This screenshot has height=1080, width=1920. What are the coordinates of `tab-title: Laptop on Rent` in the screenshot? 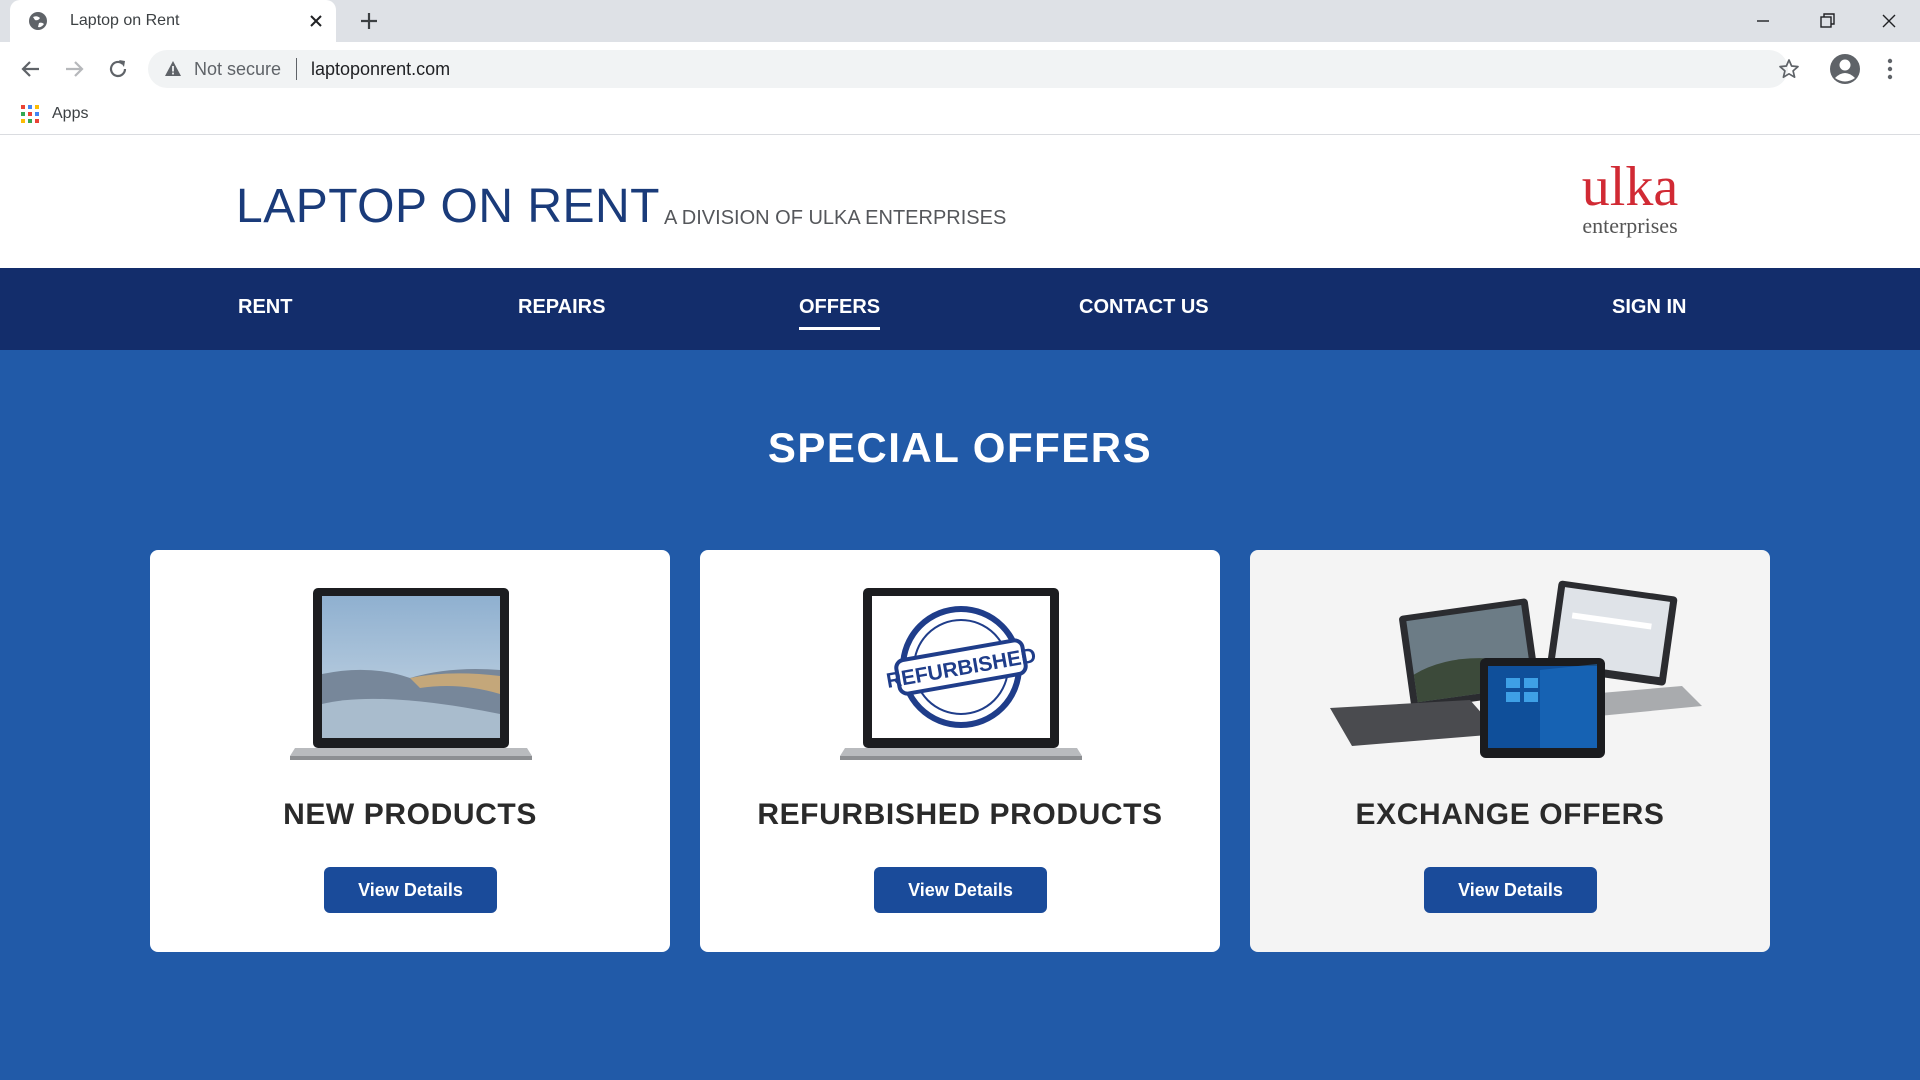 It's located at (125, 20).